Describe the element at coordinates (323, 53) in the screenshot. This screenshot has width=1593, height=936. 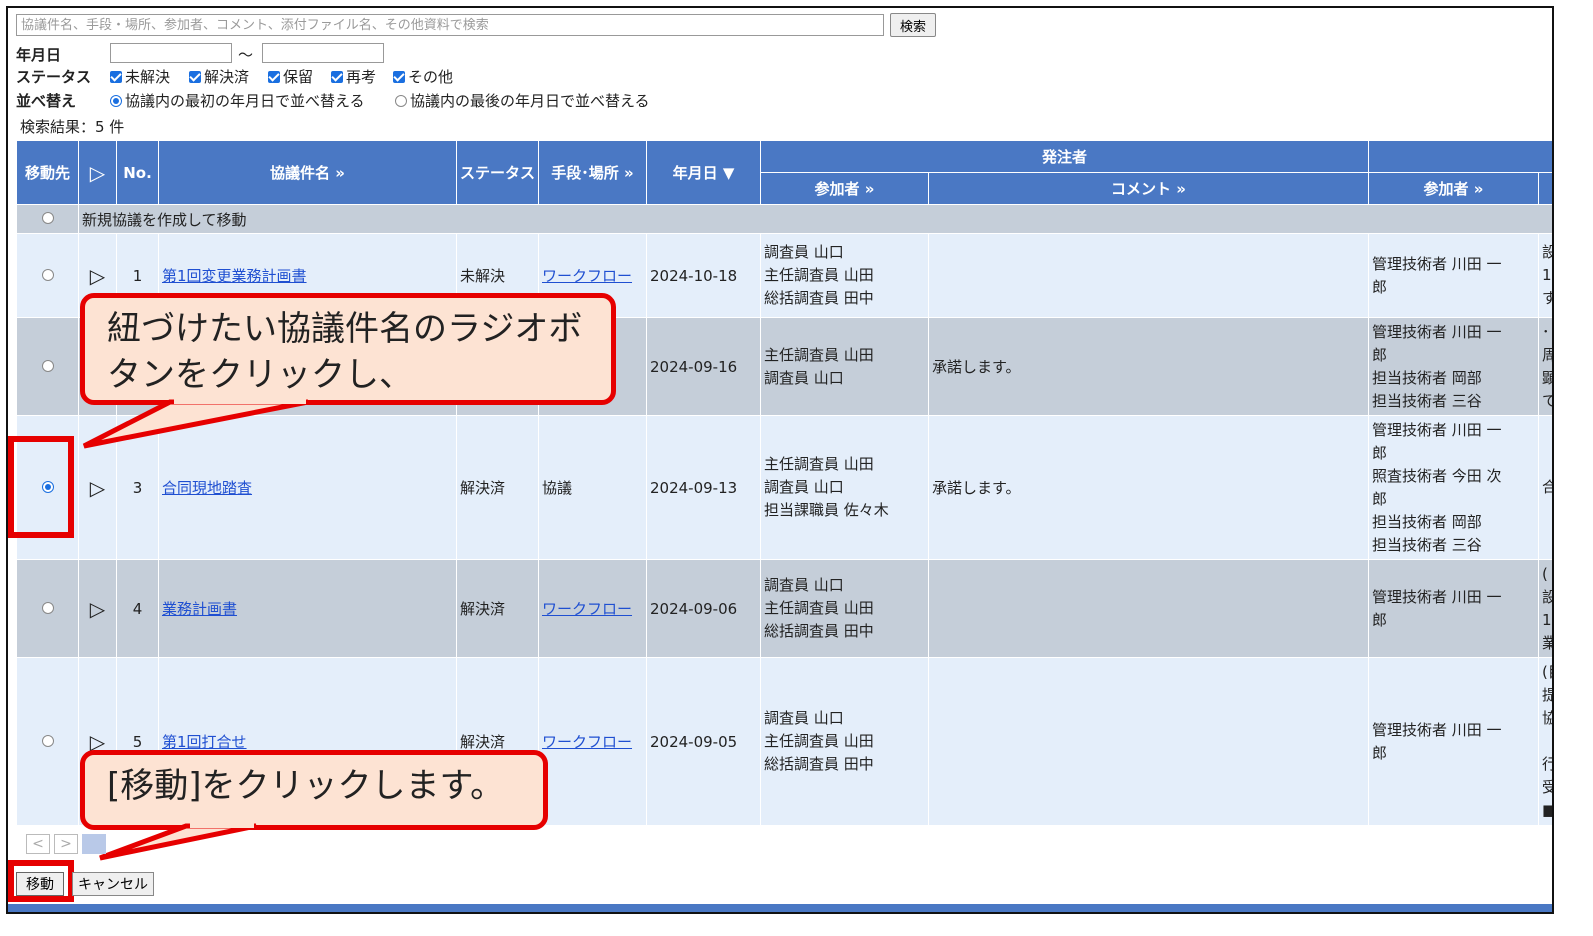
I see `date-to-input` at that location.